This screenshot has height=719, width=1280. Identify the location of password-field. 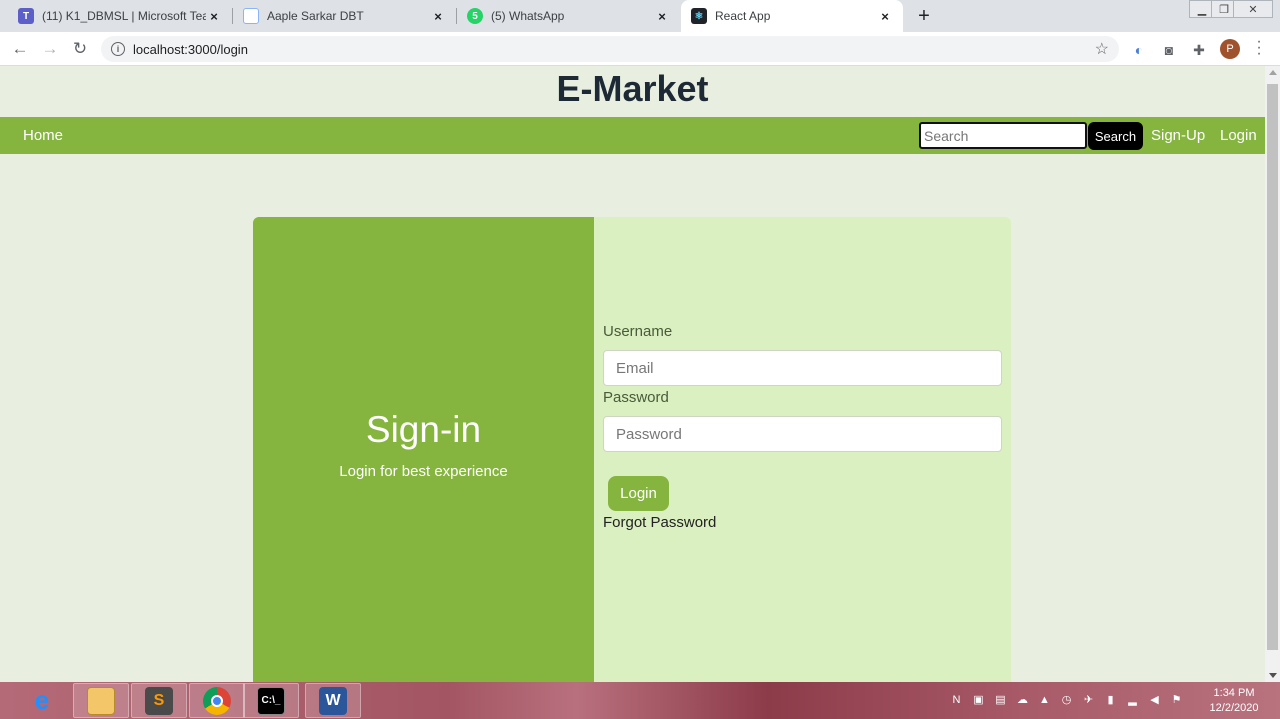
(802, 434).